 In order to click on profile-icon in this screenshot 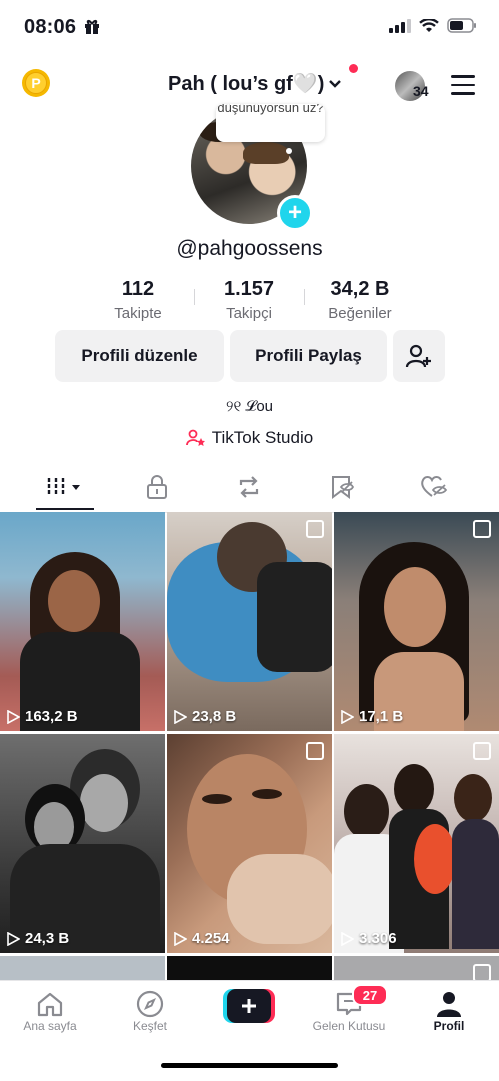, I will do `click(449, 1004)`.